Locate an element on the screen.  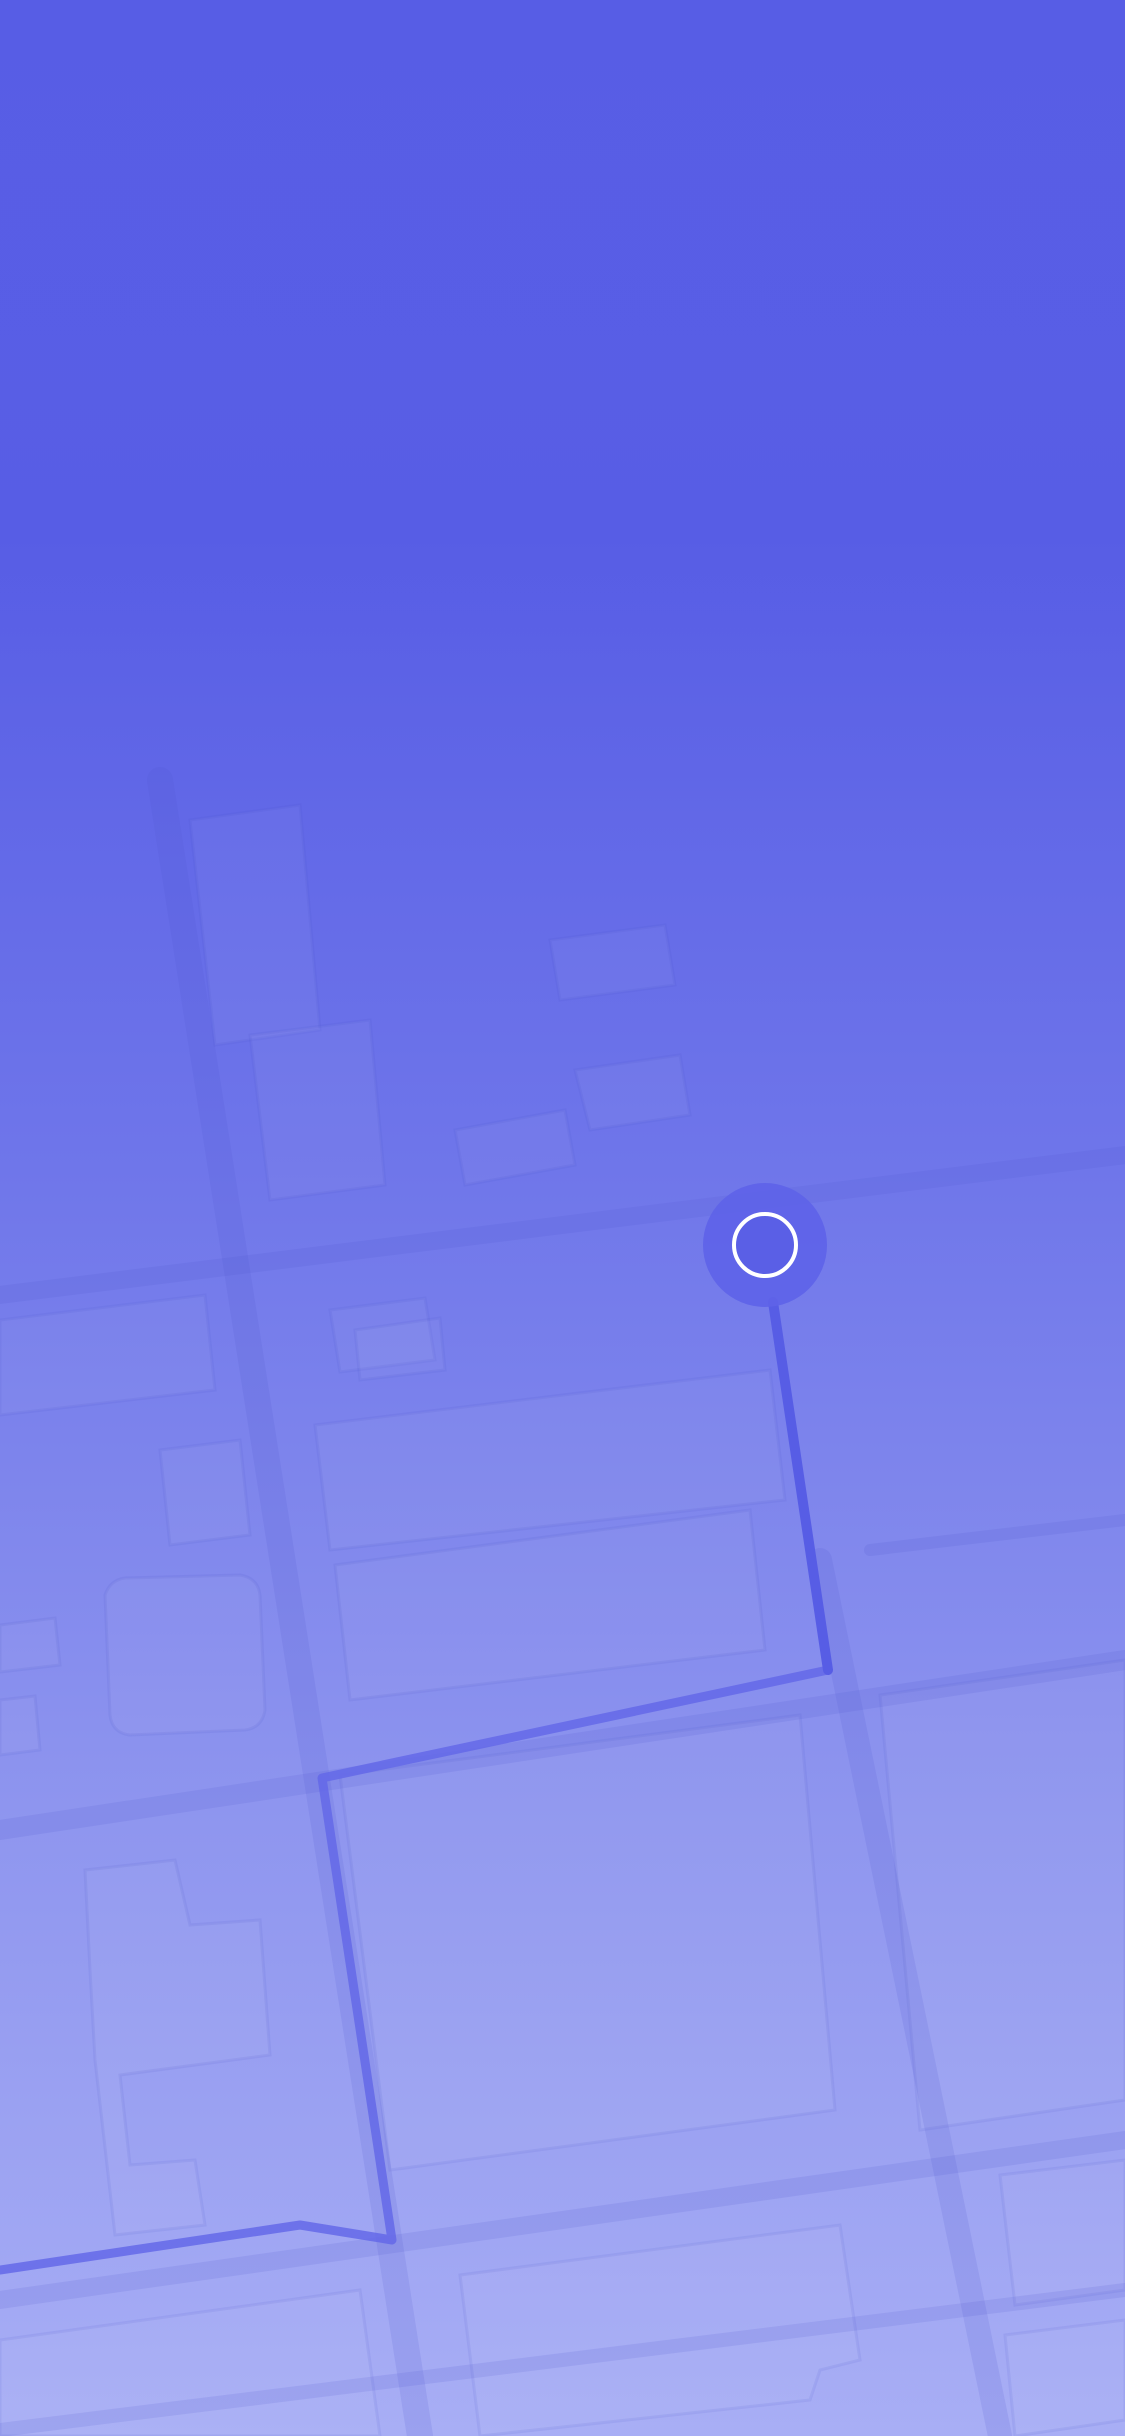
location-dot is located at coordinates (765, 1245).